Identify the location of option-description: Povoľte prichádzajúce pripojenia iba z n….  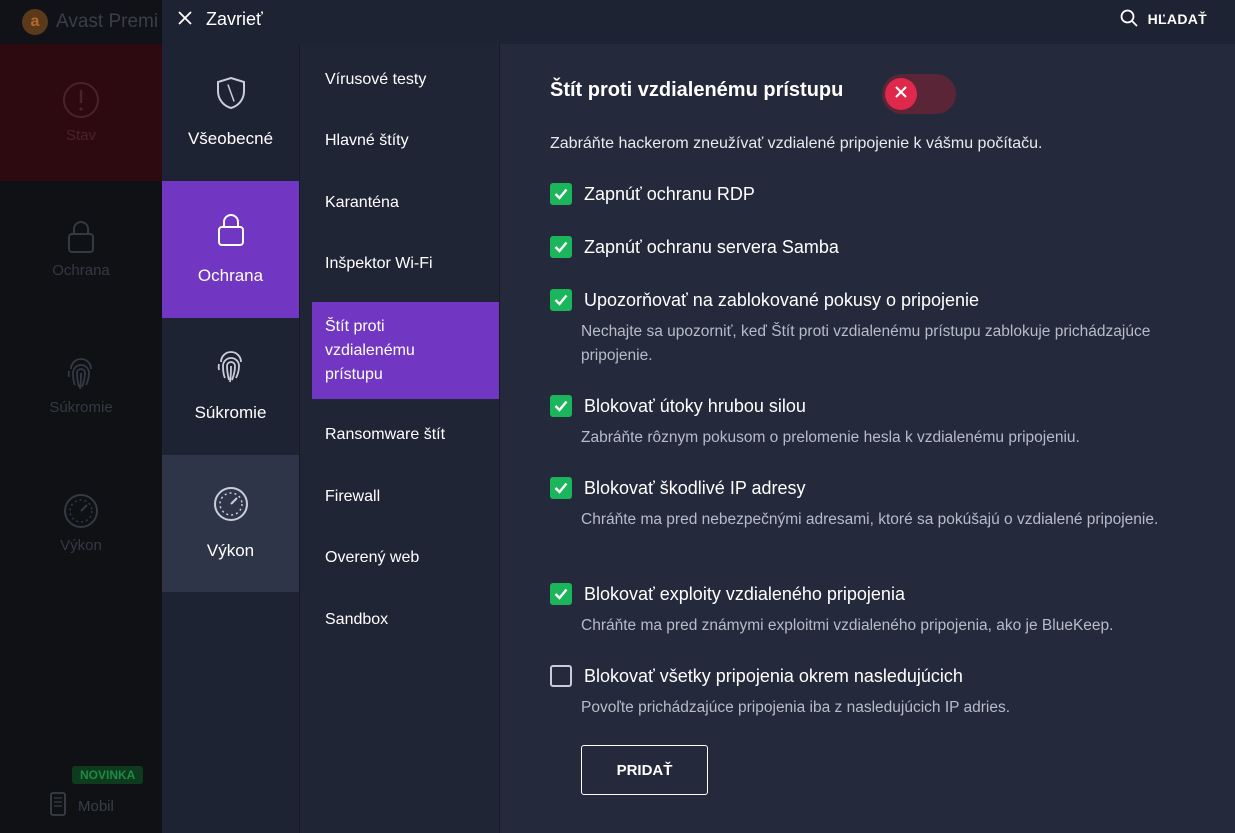
(796, 707).